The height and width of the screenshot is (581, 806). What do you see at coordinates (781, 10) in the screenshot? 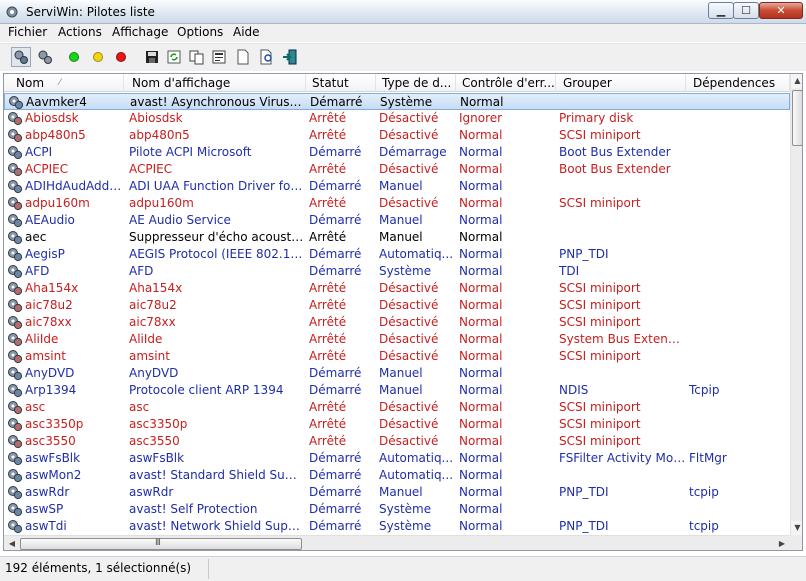
I see `close-button: ✕` at bounding box center [781, 10].